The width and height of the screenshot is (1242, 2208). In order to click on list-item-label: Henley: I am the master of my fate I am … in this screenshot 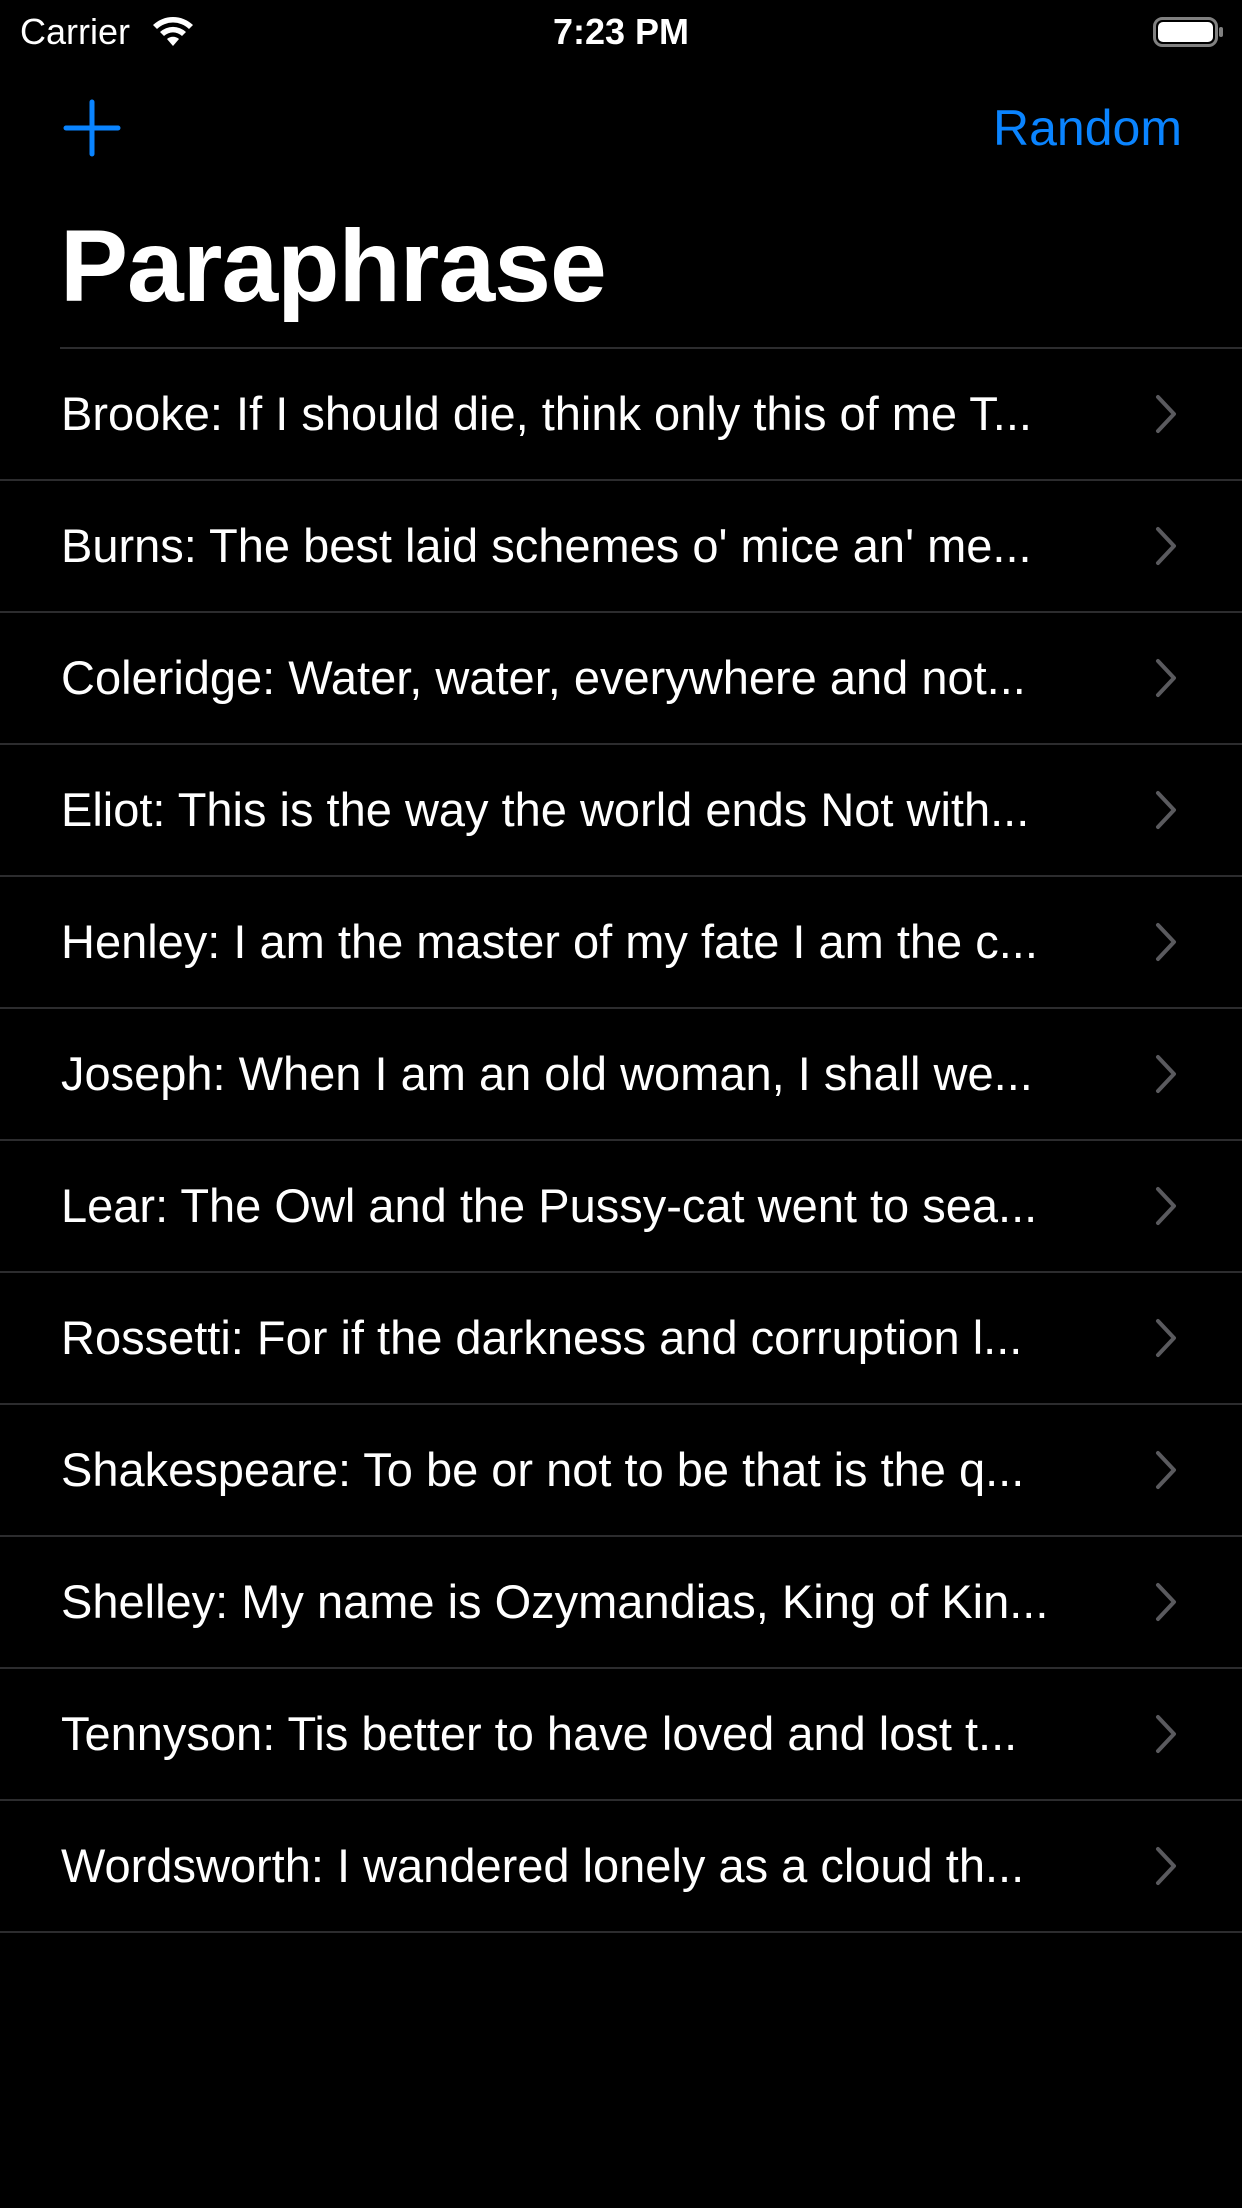, I will do `click(549, 941)`.